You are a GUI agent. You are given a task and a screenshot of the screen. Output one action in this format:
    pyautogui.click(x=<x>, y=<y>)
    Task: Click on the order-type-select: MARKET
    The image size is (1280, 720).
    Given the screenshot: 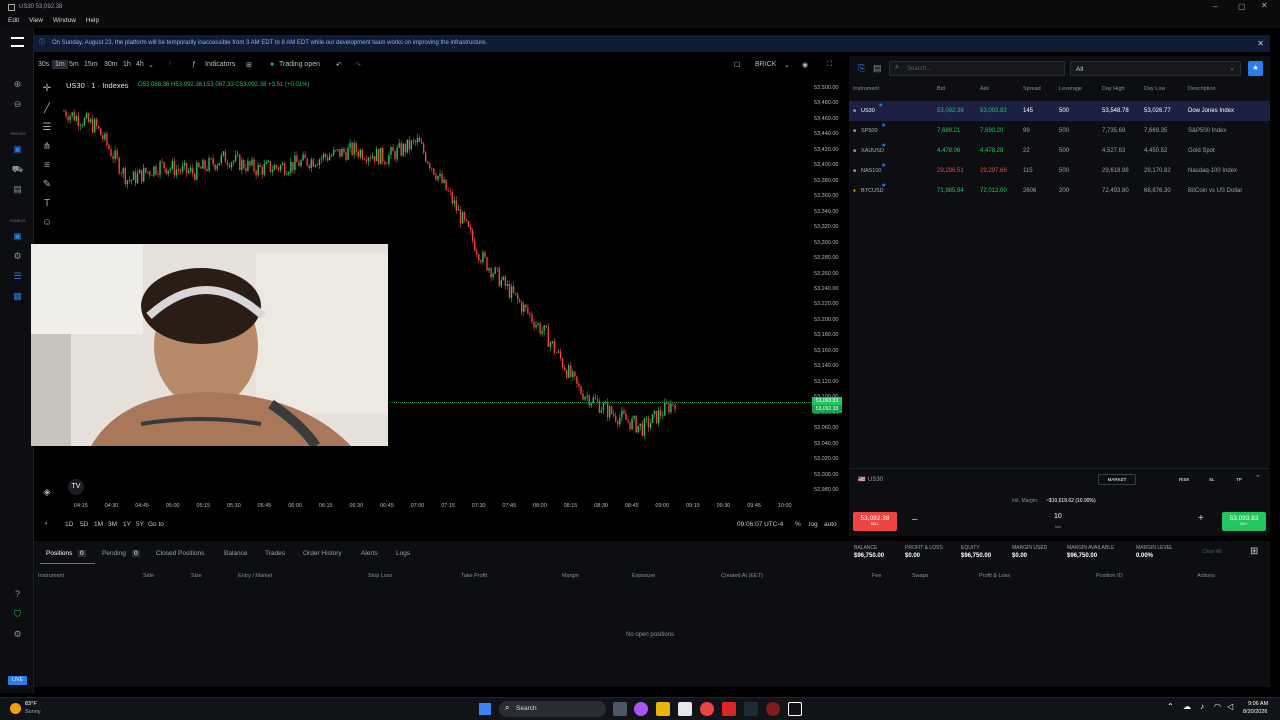 What is the action you would take?
    pyautogui.click(x=1117, y=479)
    